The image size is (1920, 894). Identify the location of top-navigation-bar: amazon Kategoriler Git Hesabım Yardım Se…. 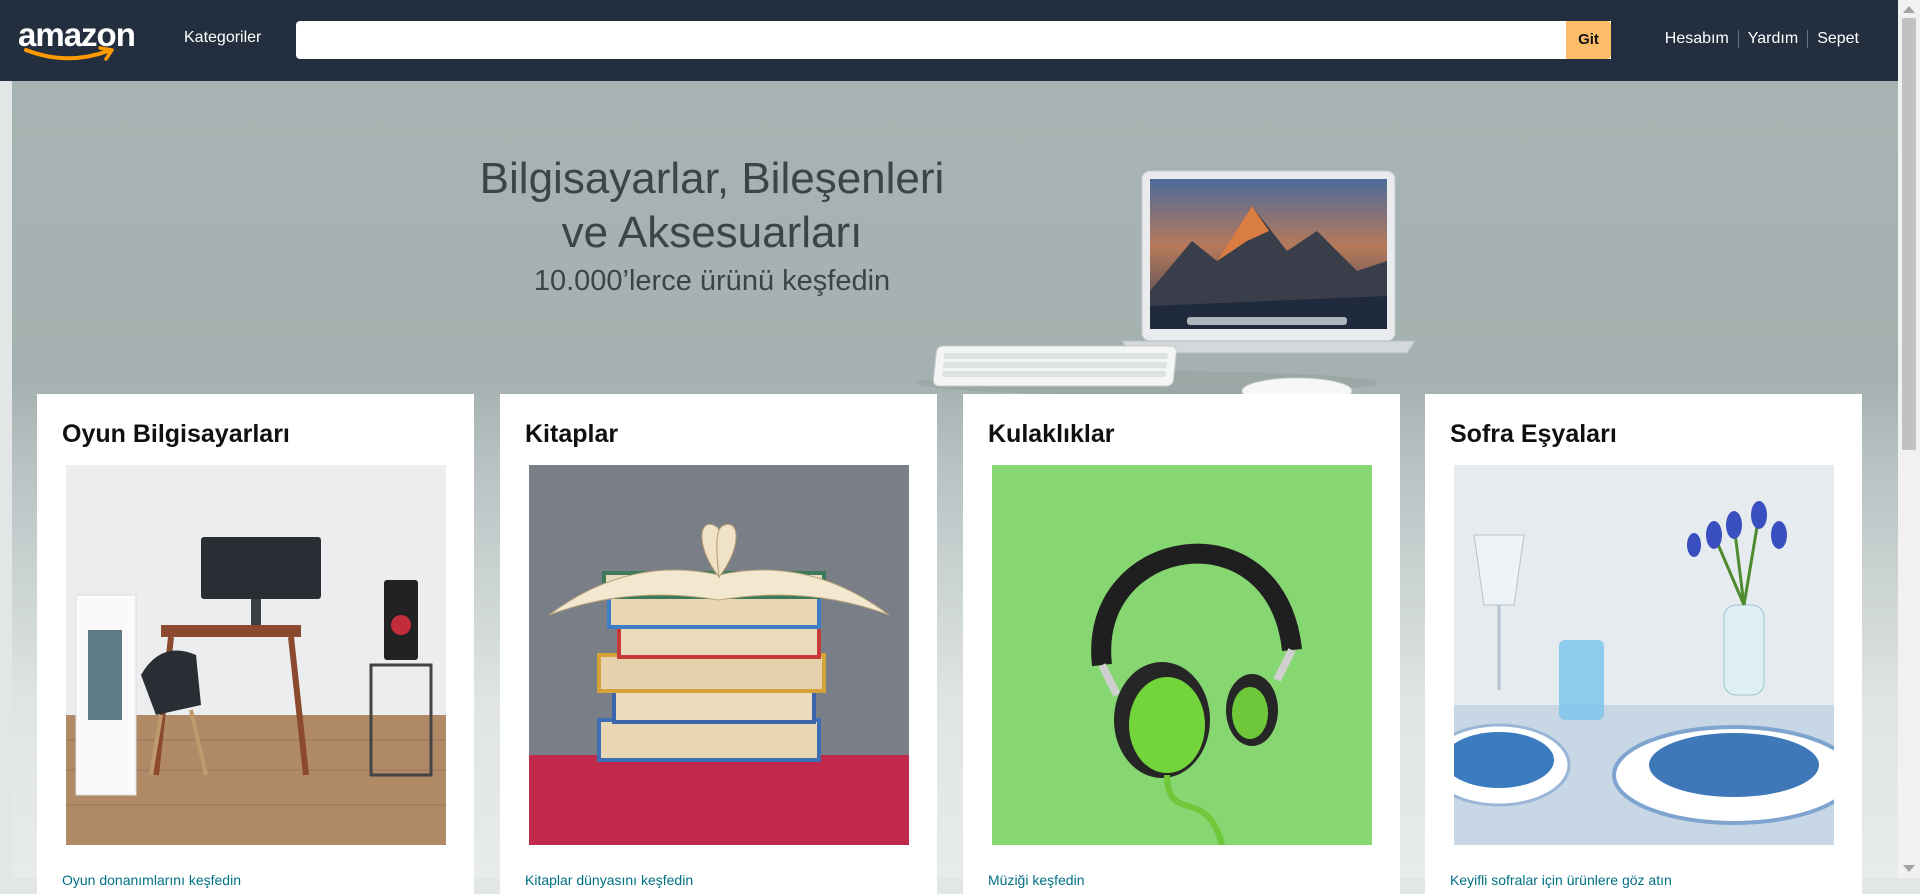
(949, 40).